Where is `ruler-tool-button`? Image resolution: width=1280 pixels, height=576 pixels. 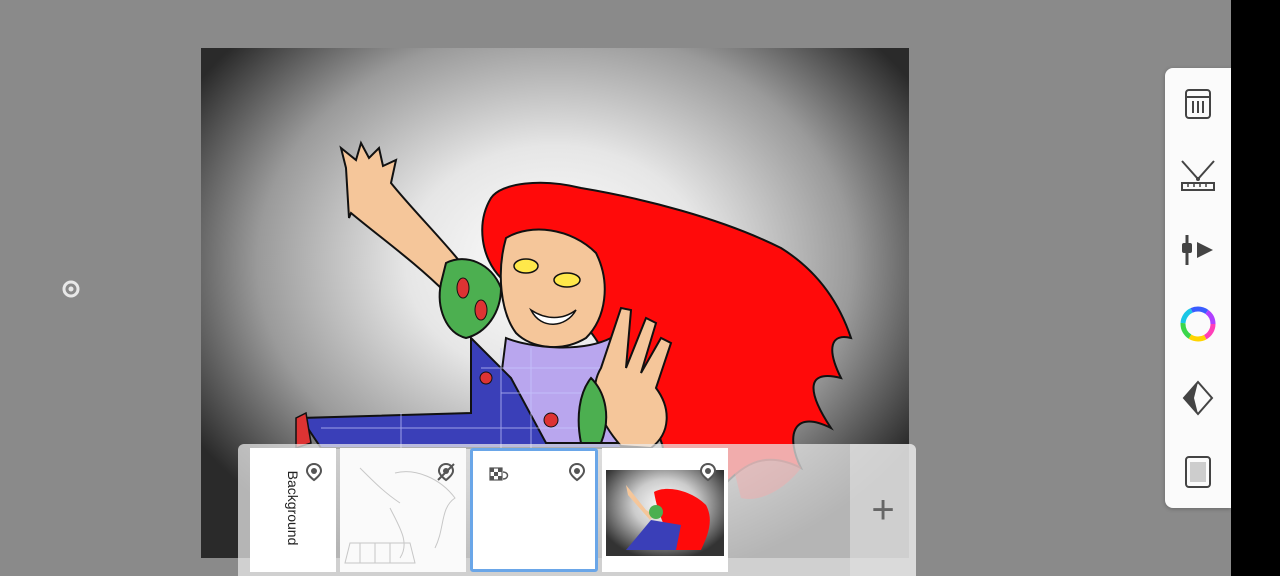
ruler-tool-button is located at coordinates (1198, 176).